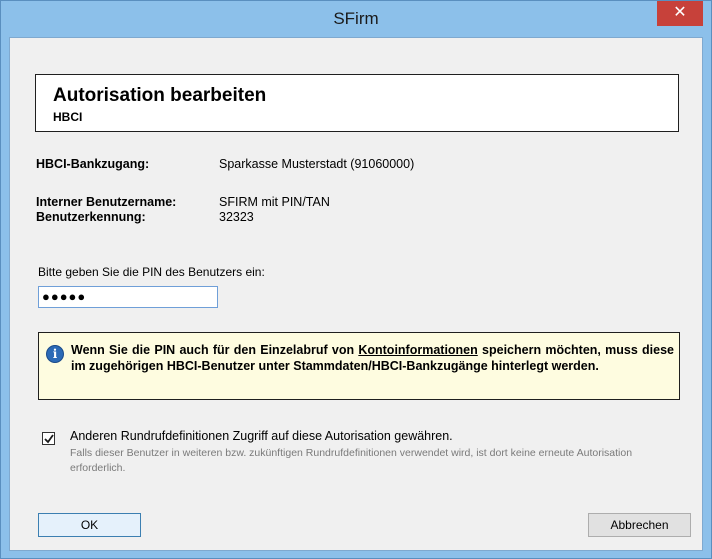 The height and width of the screenshot is (559, 712). Describe the element at coordinates (68, 117) in the screenshot. I see `page-subtitle: HBCI` at that location.